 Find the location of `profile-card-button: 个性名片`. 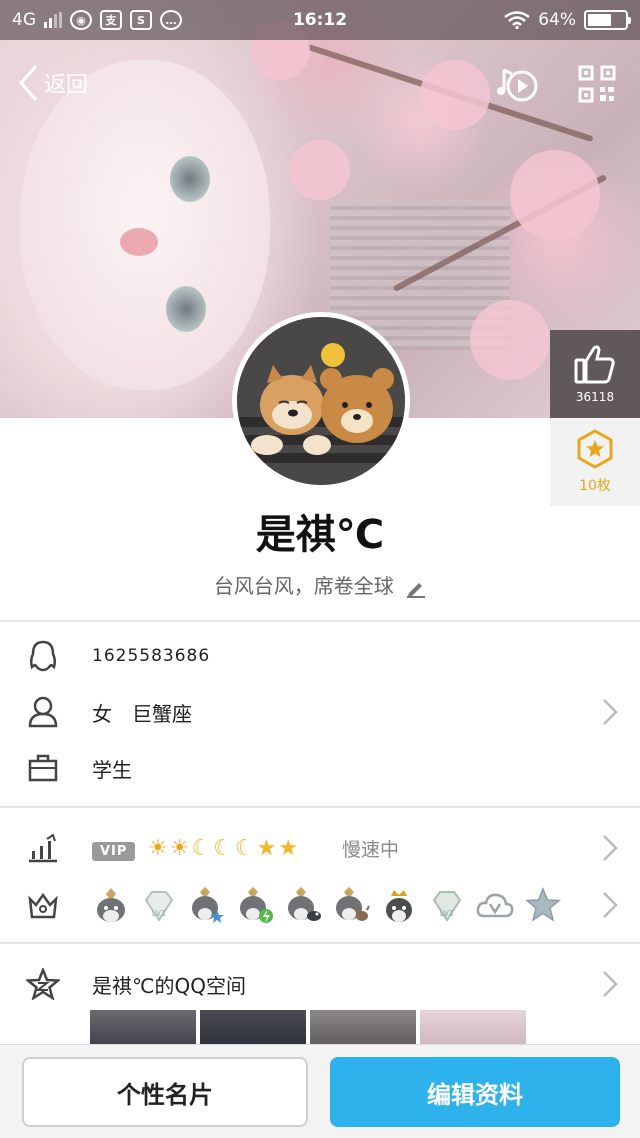

profile-card-button: 个性名片 is located at coordinates (165, 1092).